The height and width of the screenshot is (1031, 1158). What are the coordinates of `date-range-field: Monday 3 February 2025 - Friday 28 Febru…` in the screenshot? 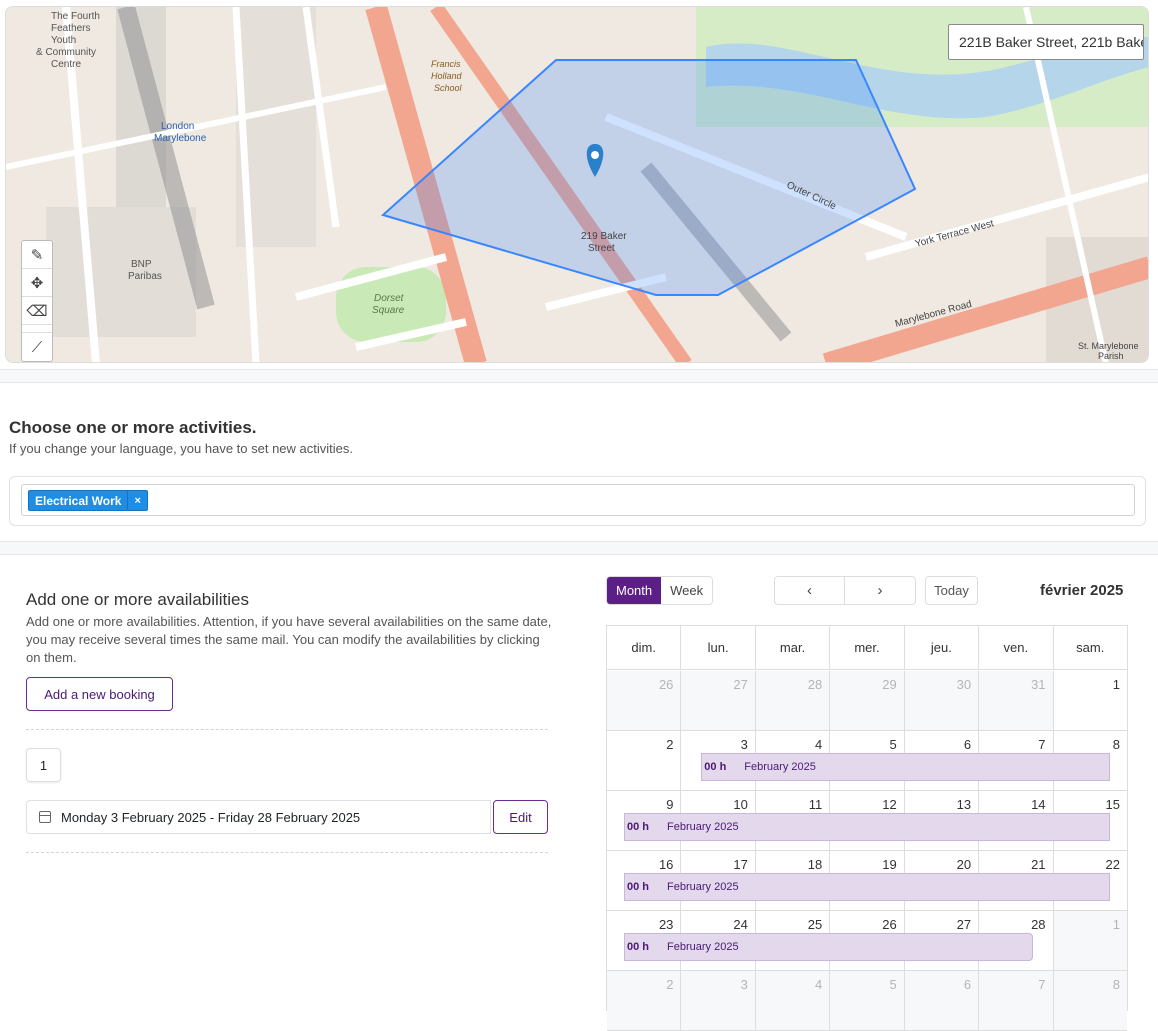 It's located at (258, 817).